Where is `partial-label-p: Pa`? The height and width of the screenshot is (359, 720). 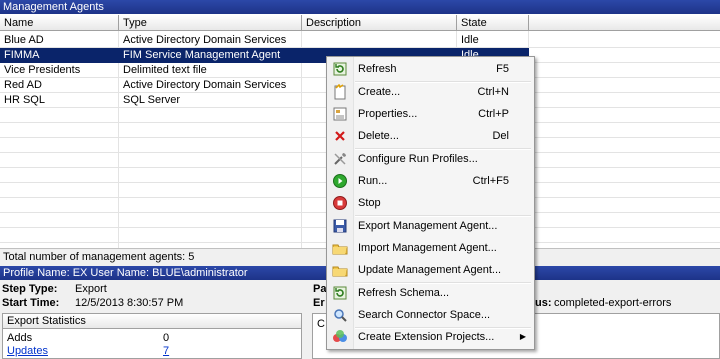 partial-label-p: Pa is located at coordinates (320, 289).